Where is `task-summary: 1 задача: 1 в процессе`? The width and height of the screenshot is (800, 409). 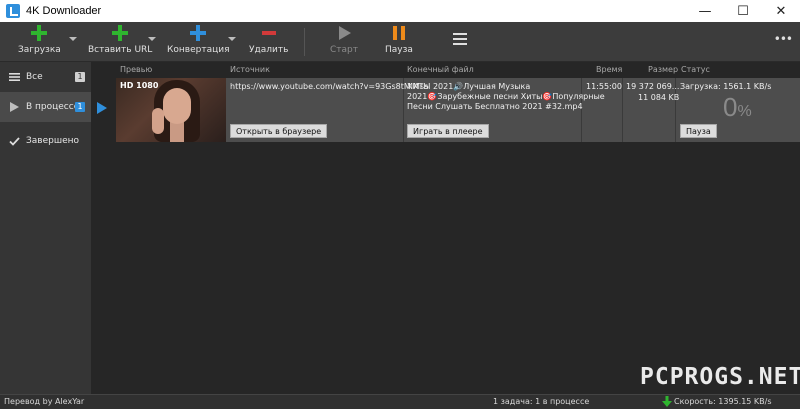
task-summary: 1 задача: 1 в процессе is located at coordinates (541, 401).